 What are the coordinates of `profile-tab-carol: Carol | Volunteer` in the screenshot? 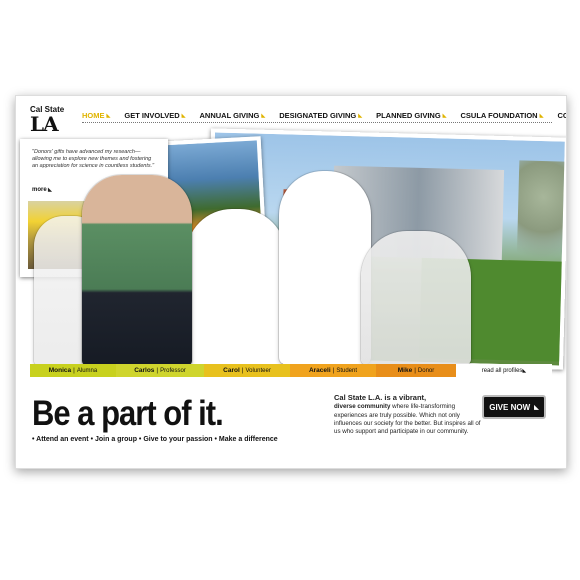 It's located at (247, 370).